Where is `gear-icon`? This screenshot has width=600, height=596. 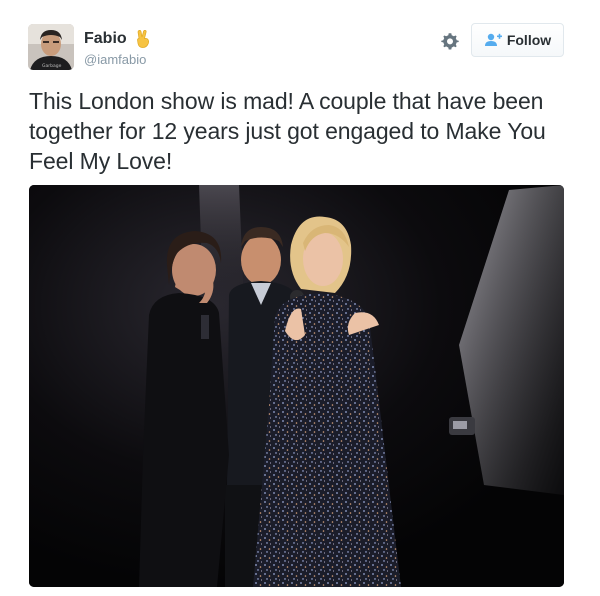
gear-icon is located at coordinates (450, 41).